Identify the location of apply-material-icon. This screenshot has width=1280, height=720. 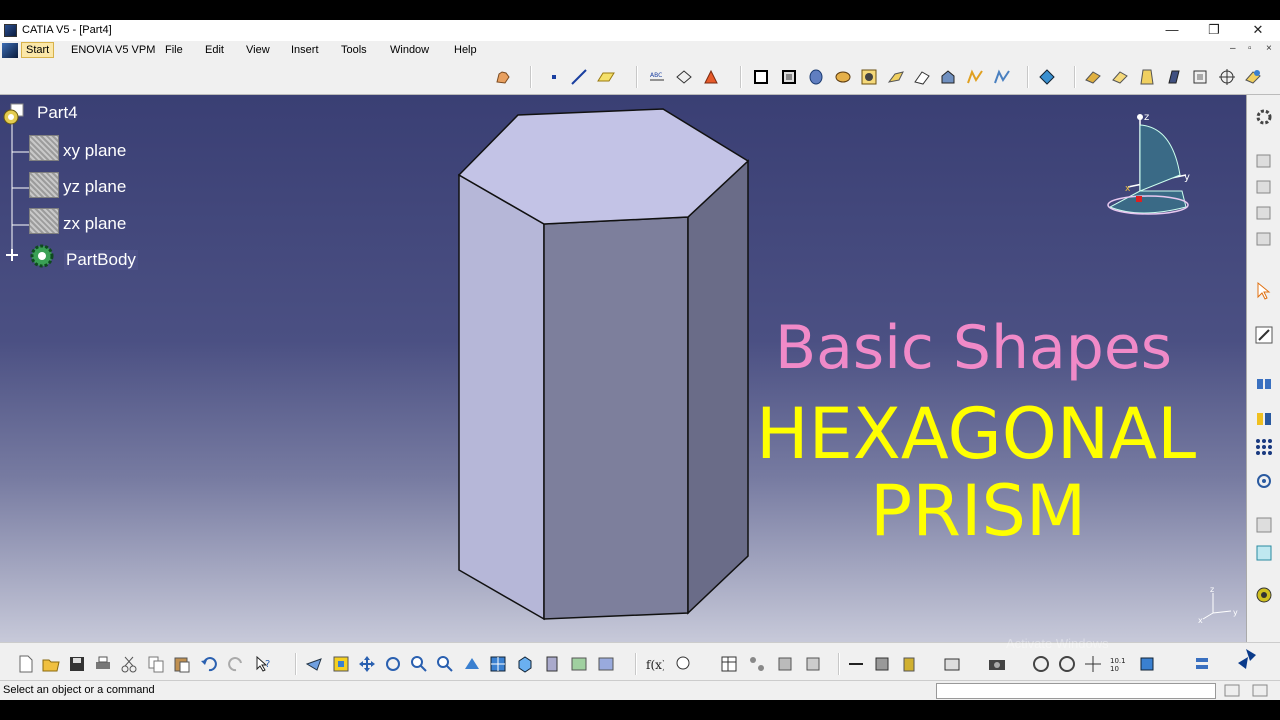
(1264, 419).